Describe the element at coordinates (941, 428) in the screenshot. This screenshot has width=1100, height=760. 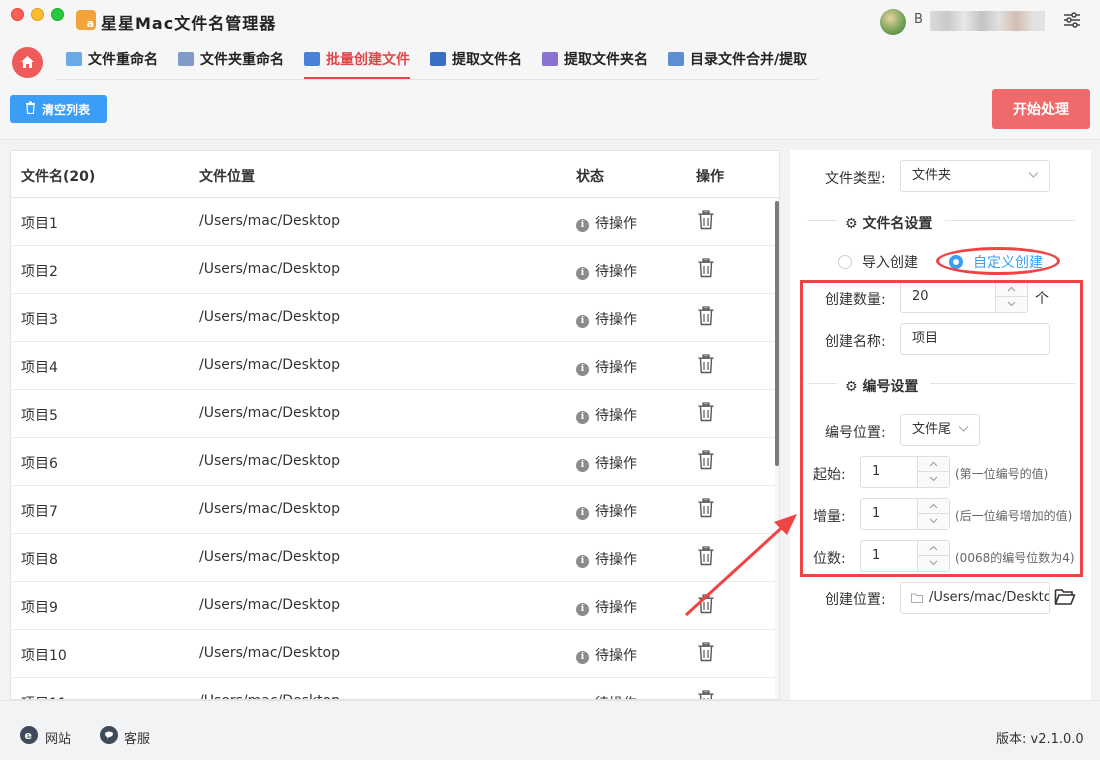
I see `annotation-highlight-box` at that location.